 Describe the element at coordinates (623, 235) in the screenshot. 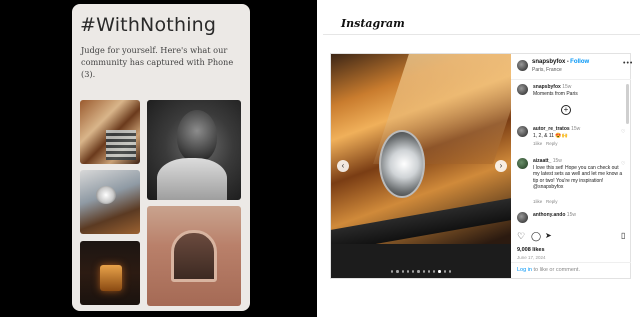

I see `bookmark-icon: ▯` at that location.